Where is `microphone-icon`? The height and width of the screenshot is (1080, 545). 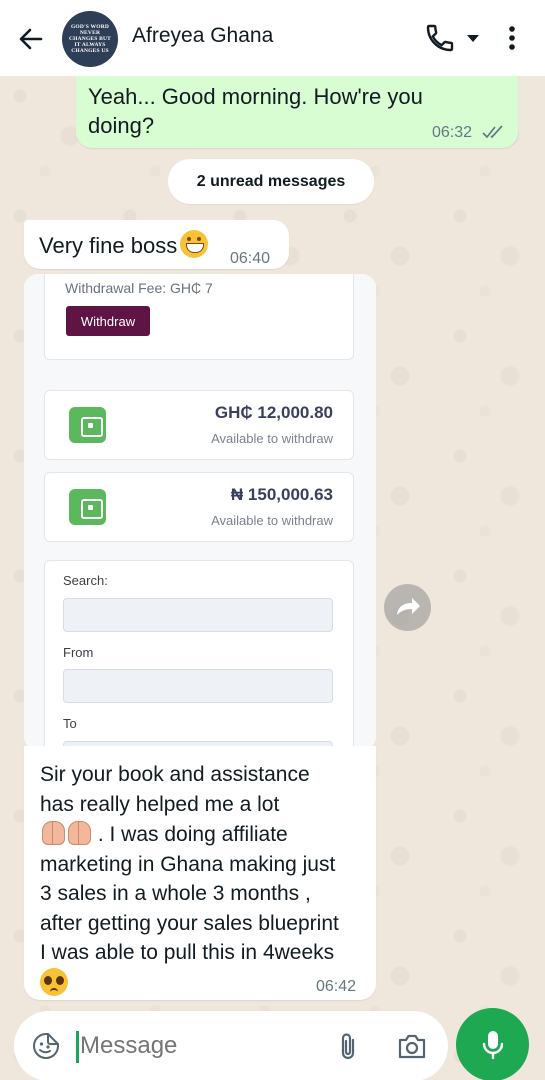
microphone-icon is located at coordinates (492, 1044).